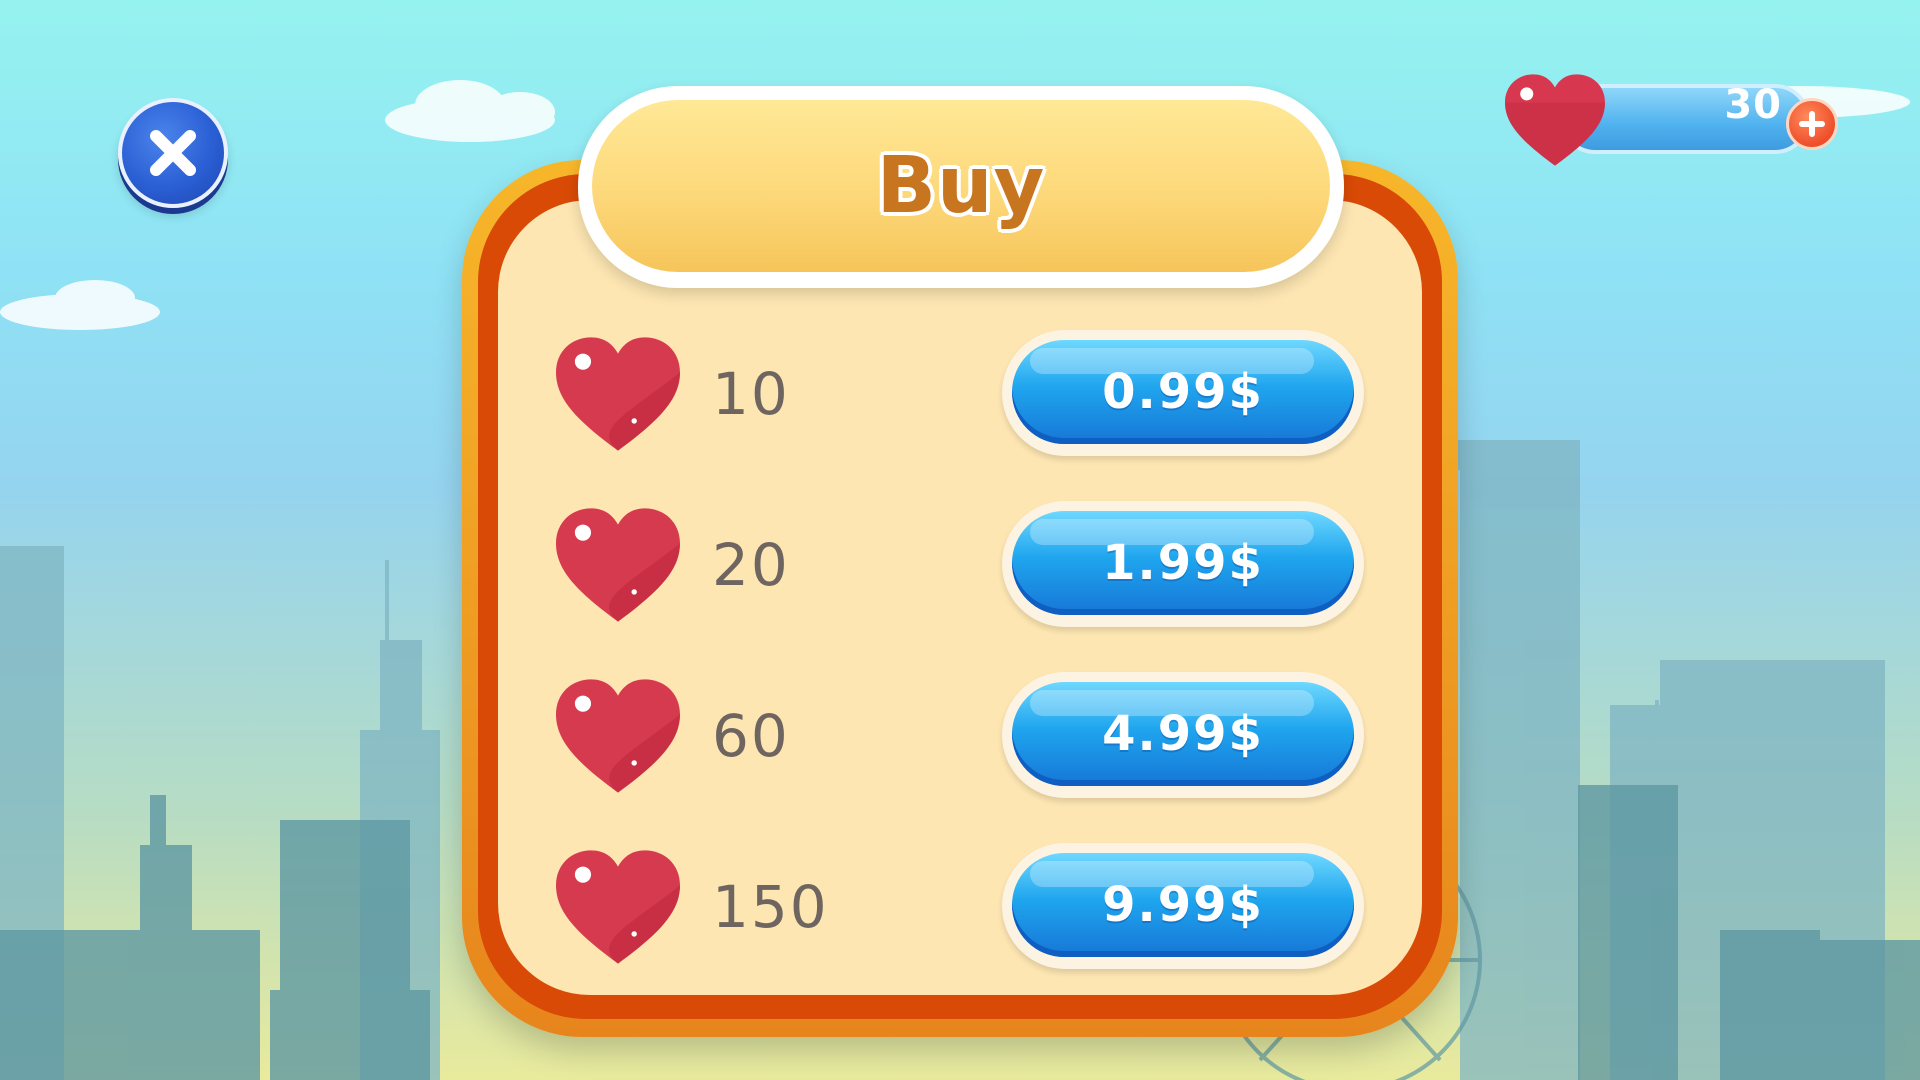 The width and height of the screenshot is (1920, 1080). Describe the element at coordinates (1670, 125) in the screenshot. I see `hearts-counter: 30` at that location.